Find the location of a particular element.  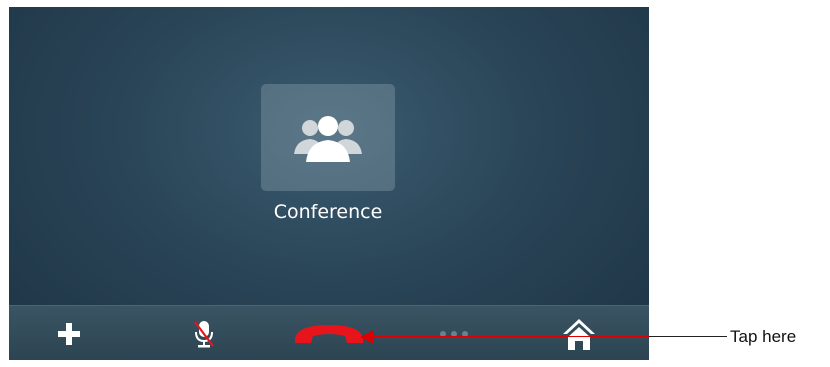

home-button is located at coordinates (579, 333).